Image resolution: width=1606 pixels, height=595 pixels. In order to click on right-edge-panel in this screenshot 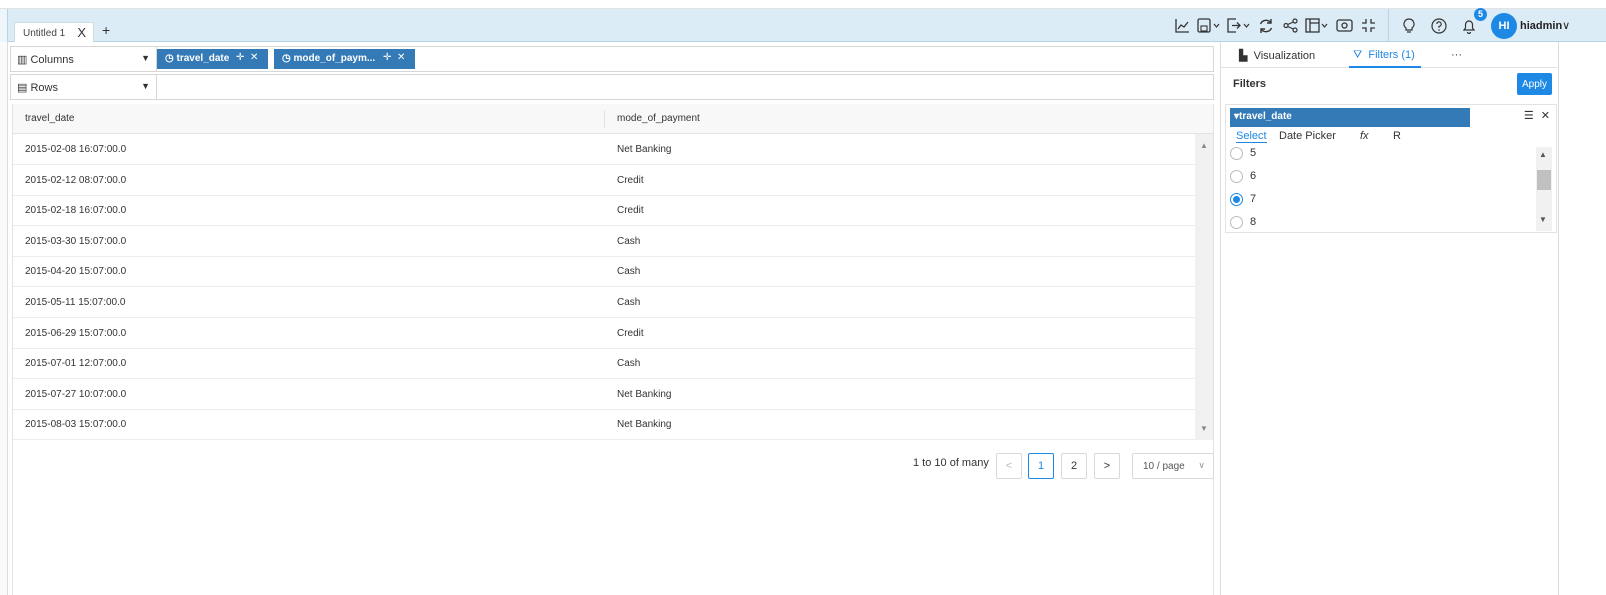, I will do `click(1582, 318)`.